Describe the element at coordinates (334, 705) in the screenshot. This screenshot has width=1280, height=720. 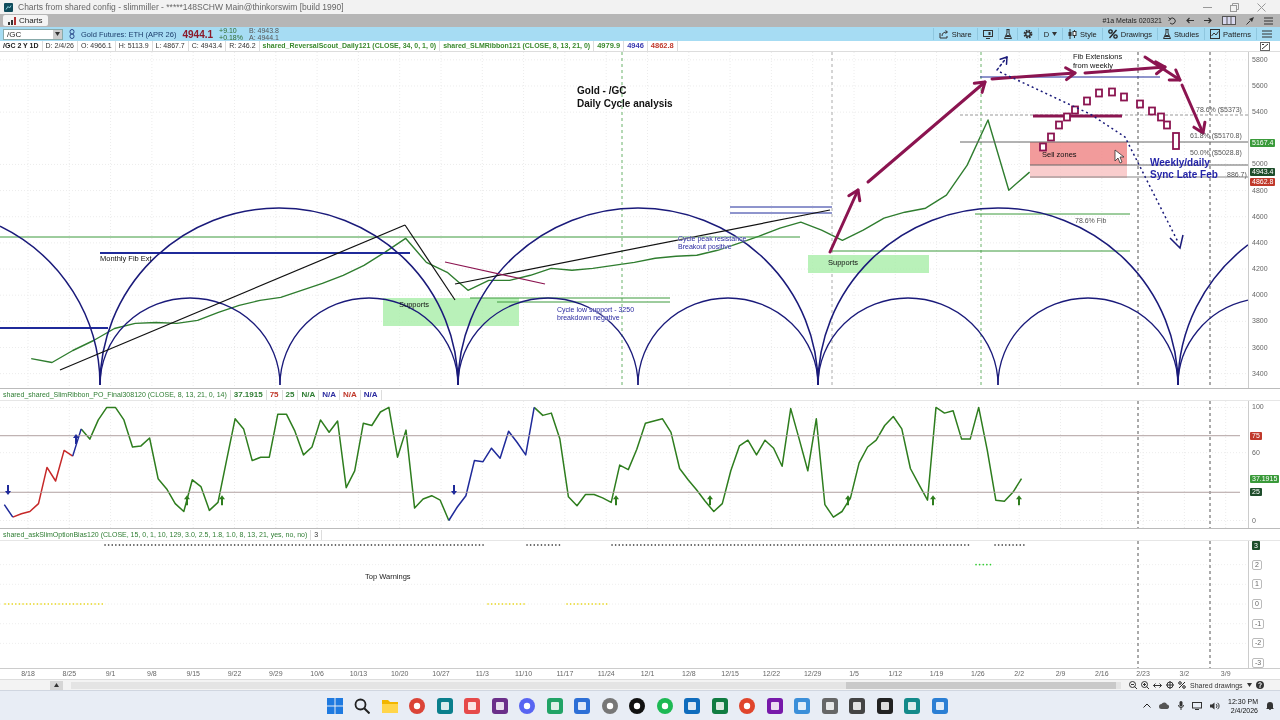
I see `windows-logo-icon` at that location.